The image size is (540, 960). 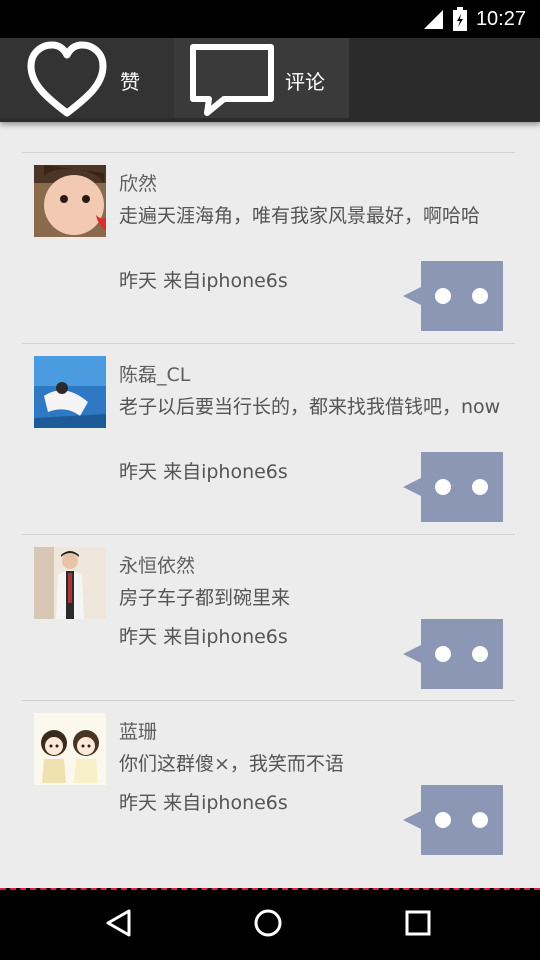 I want to click on comment-text: 走遍天涯海角，唯有我家风景最好，啊哈哈, so click(x=300, y=216).